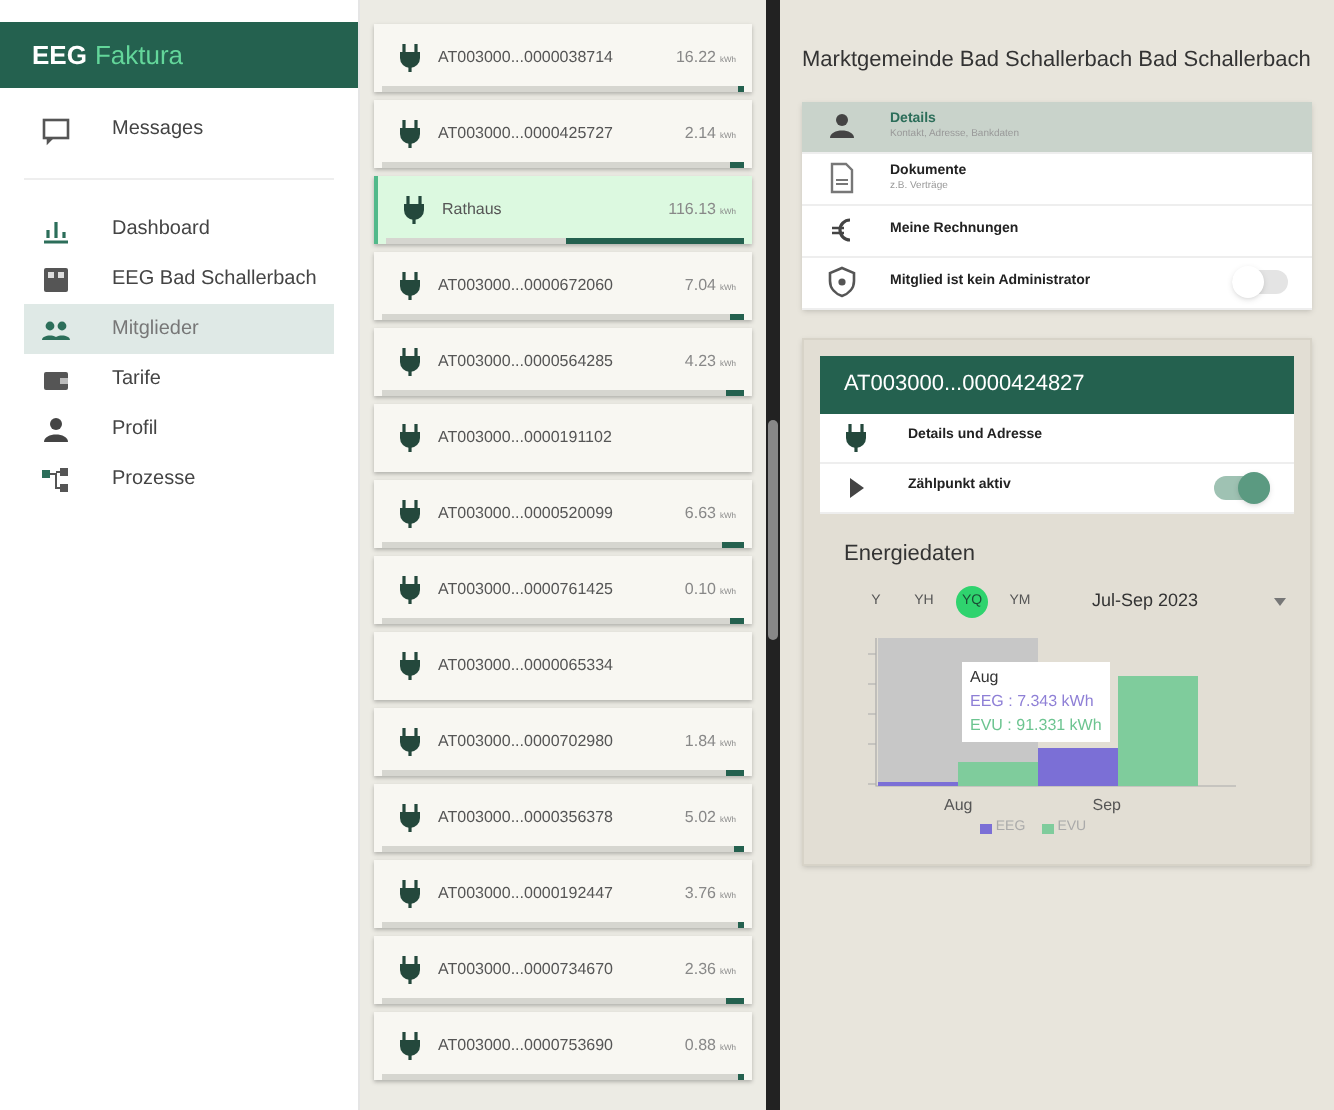 The image size is (1334, 1110). Describe the element at coordinates (179, 429) in the screenshot. I see `sidebar-item: Profil` at that location.